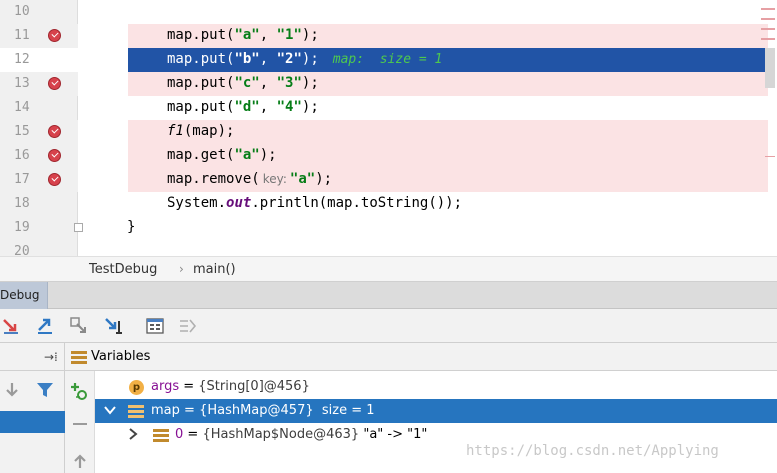 Image resolution: width=777 pixels, height=473 pixels. Describe the element at coordinates (388, 12) in the screenshot. I see `code-line-10: 10` at that location.